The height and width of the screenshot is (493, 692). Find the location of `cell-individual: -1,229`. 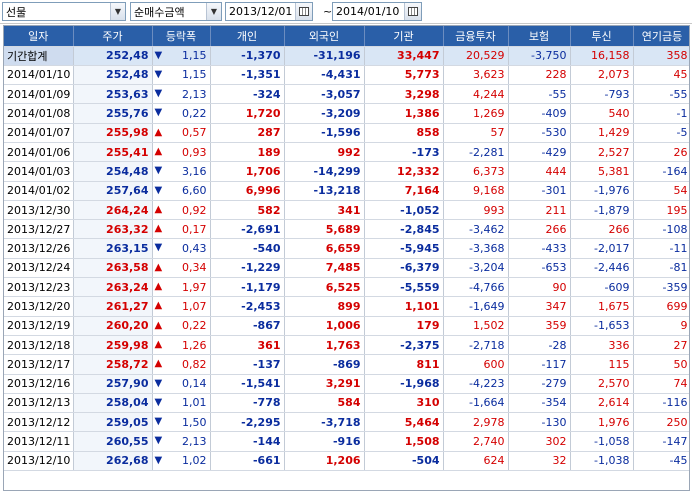

cell-individual: -1,229 is located at coordinates (247, 268).